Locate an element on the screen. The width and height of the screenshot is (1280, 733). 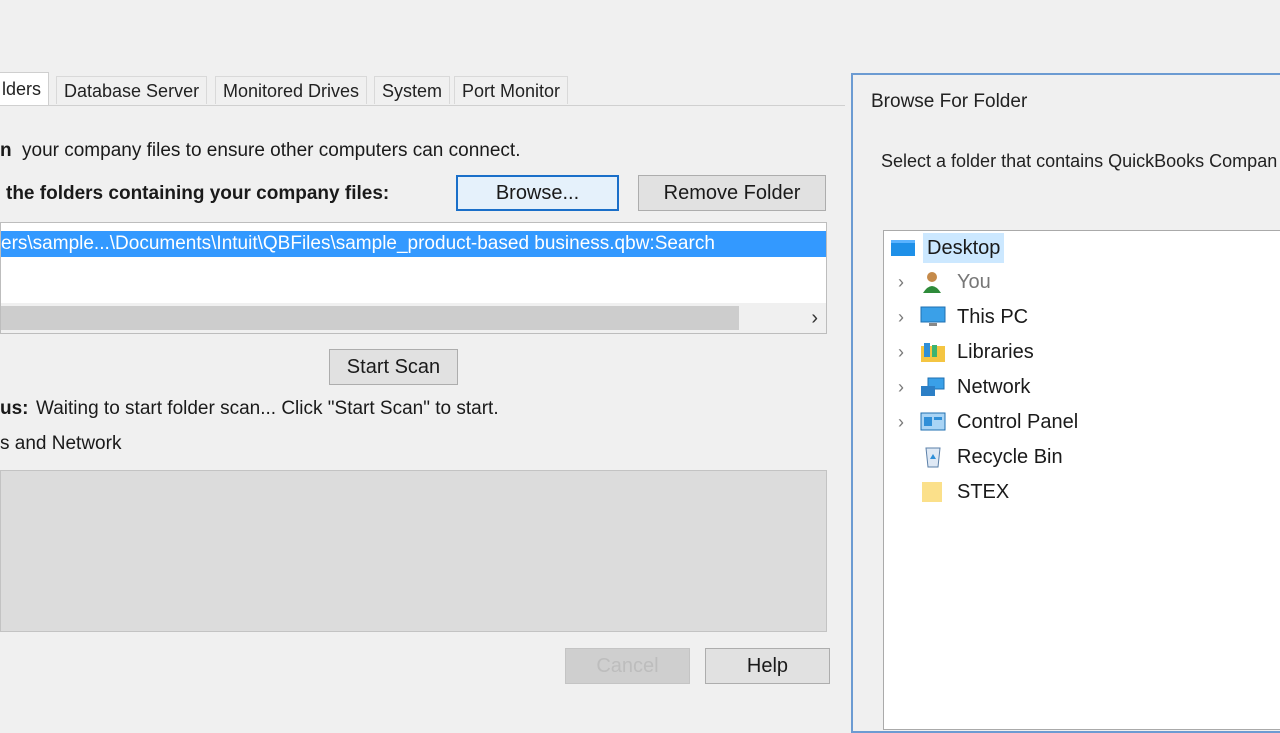
tab-monitored-drives: Monitored Drives is located at coordinates (291, 90).